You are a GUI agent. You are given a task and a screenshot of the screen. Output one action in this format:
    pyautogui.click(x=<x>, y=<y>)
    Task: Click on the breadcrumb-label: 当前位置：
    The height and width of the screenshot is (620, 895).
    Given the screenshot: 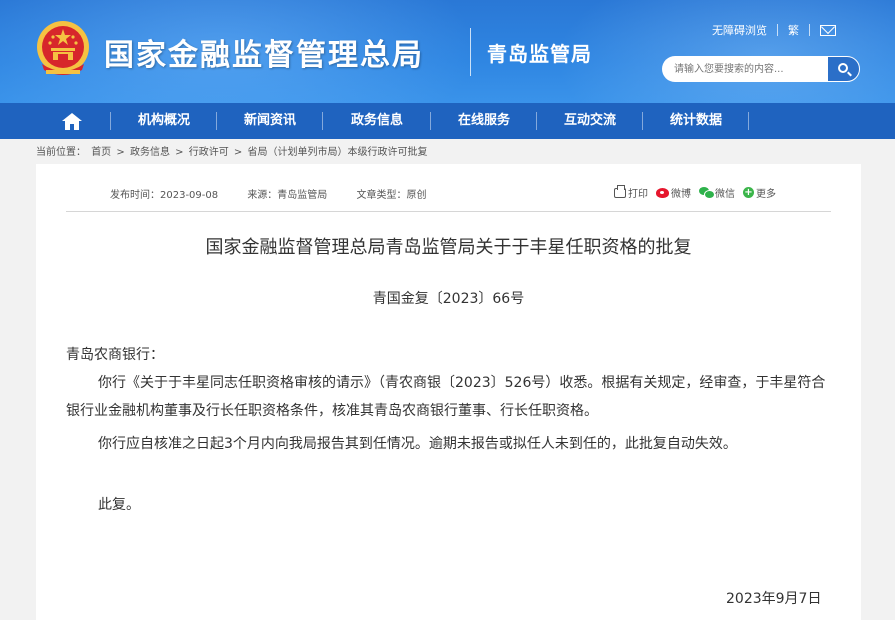 What is the action you would take?
    pyautogui.click(x=61, y=152)
    